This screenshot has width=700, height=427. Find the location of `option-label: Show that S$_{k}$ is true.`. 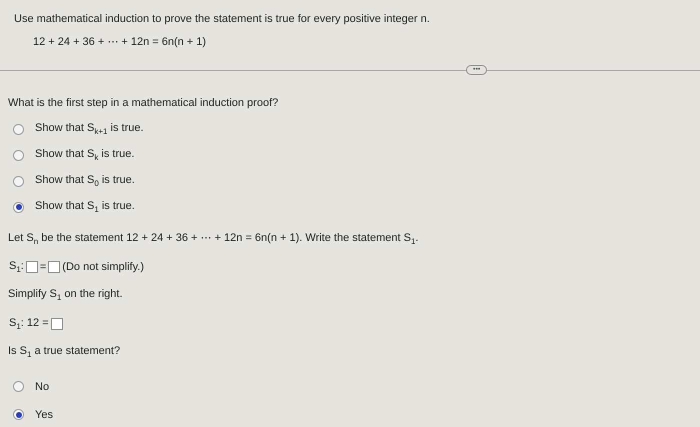

option-label: Show that S$_{k}$ is true. is located at coordinates (84, 155).